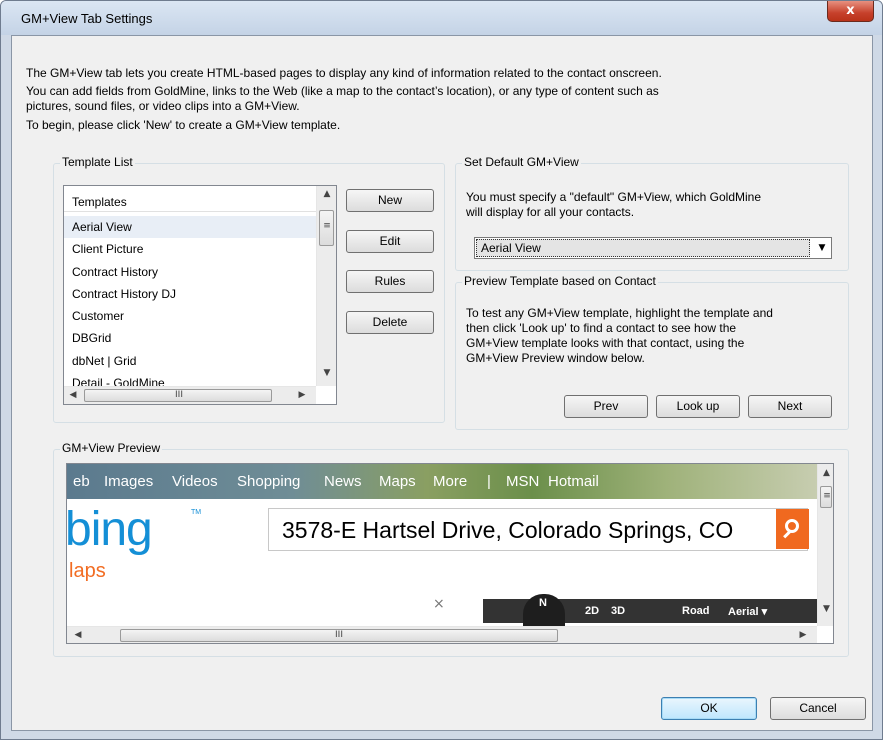 This screenshot has width=883, height=740. I want to click on bing-logo: bing, so click(110, 529).